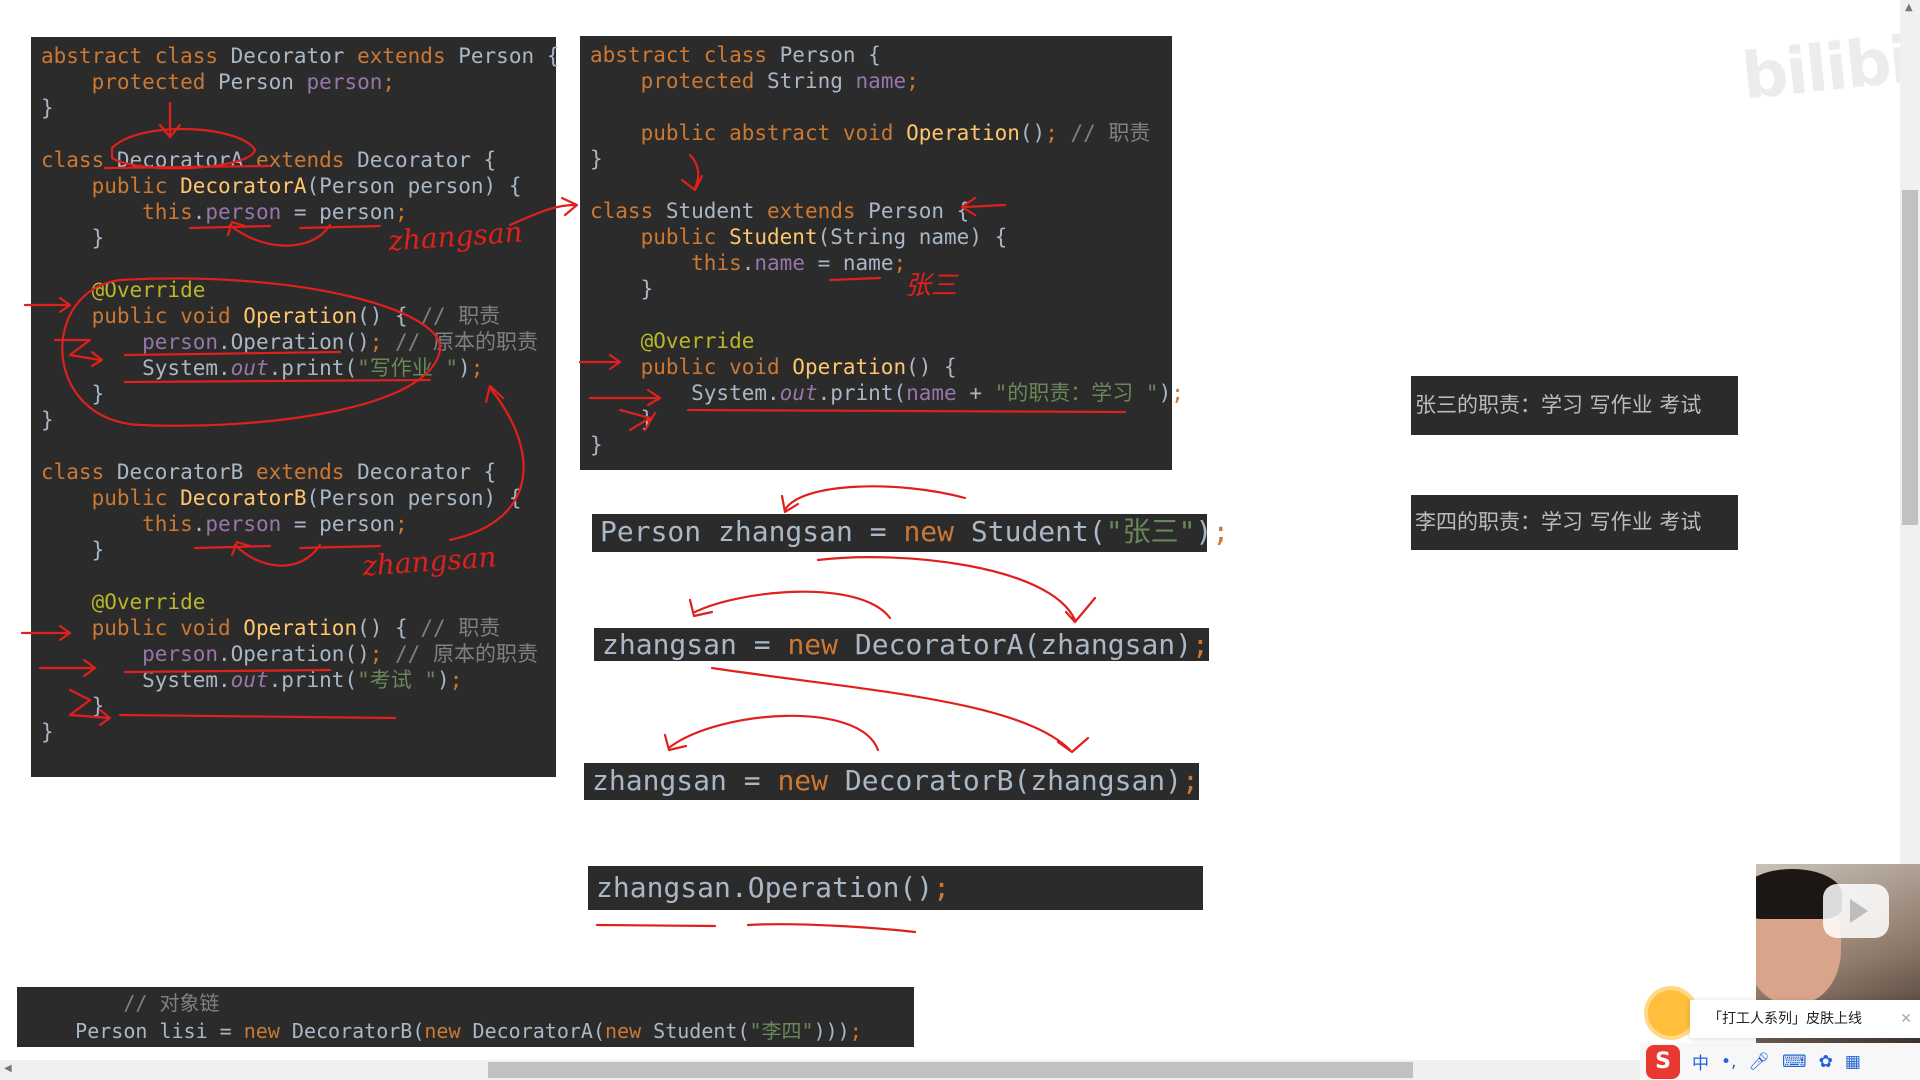  Describe the element at coordinates (171, 1003) in the screenshot. I see `code-line: // 对象链` at that location.